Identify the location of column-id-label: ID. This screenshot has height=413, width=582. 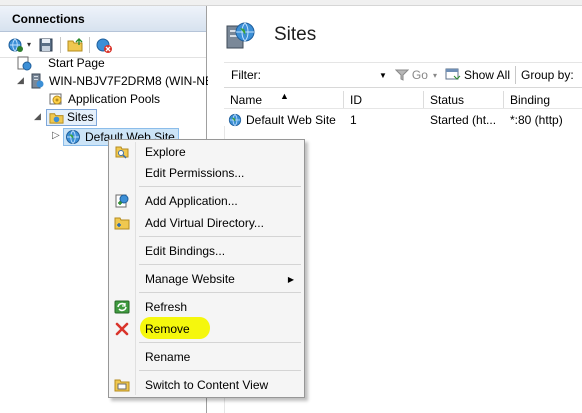
(356, 100).